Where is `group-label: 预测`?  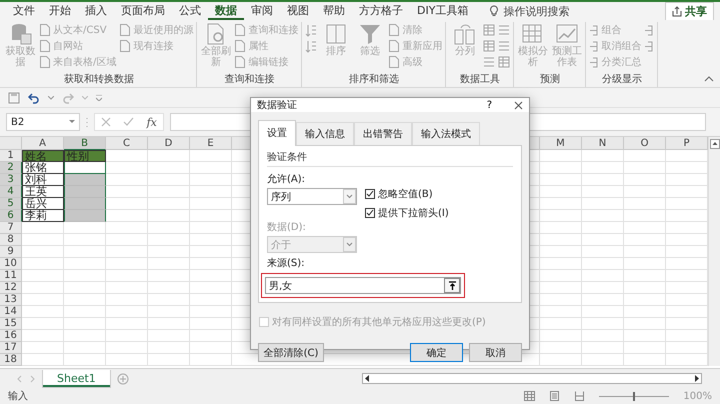
group-label: 预测 is located at coordinates (549, 80).